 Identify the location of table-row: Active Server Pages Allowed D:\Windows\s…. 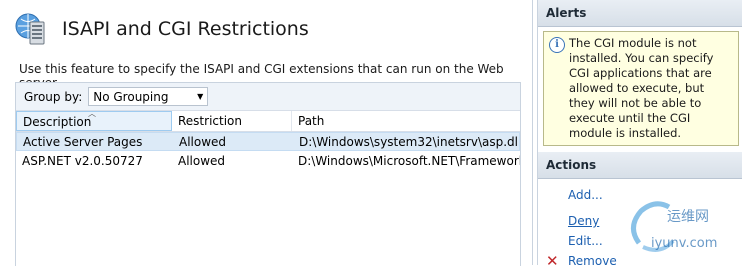
(268, 141).